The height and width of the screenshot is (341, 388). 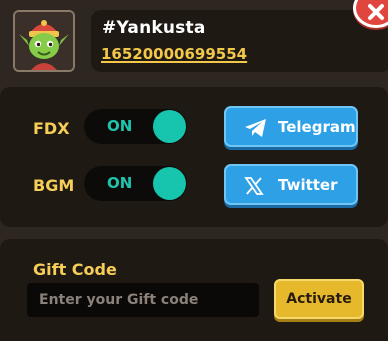 I want to click on gift-code-title: Gift Code, so click(x=75, y=269).